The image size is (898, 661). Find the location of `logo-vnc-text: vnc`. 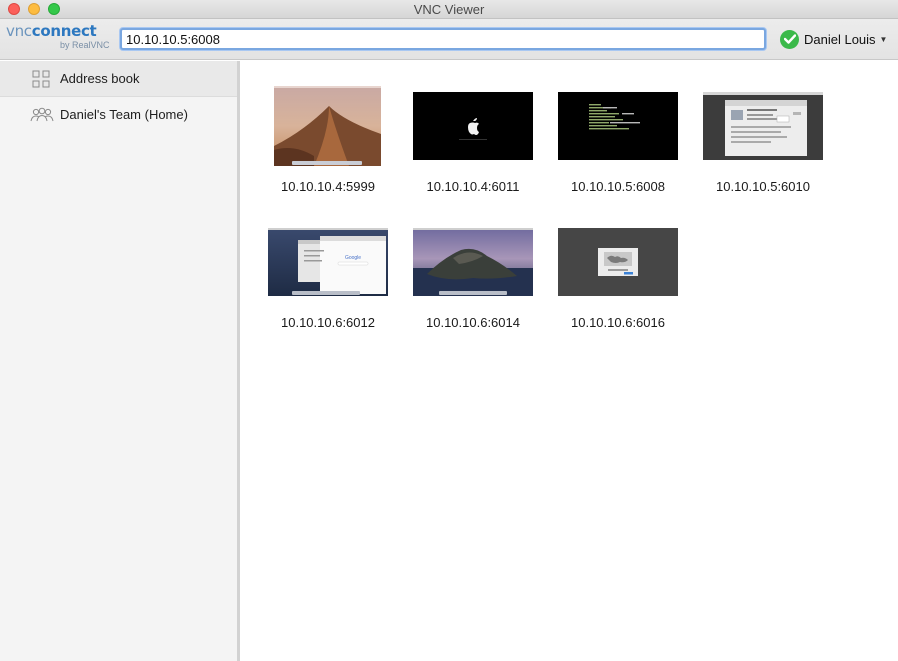

logo-vnc-text: vnc is located at coordinates (19, 31).